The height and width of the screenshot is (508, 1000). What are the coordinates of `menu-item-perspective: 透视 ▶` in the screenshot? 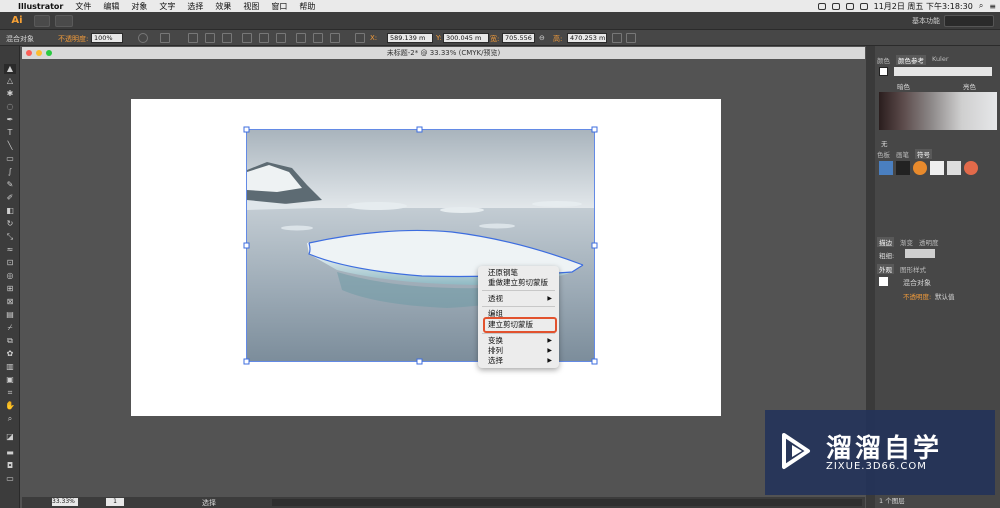 It's located at (521, 299).